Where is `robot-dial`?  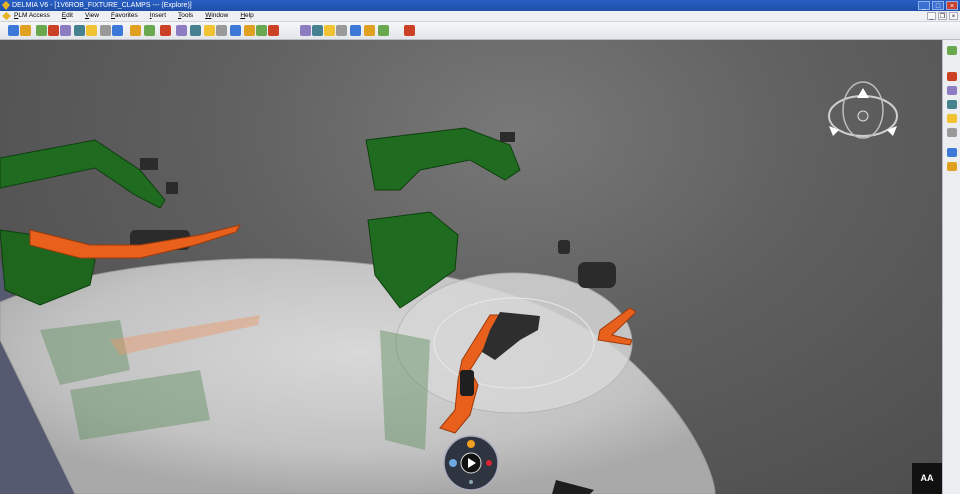
robot-dial is located at coordinates (471, 463).